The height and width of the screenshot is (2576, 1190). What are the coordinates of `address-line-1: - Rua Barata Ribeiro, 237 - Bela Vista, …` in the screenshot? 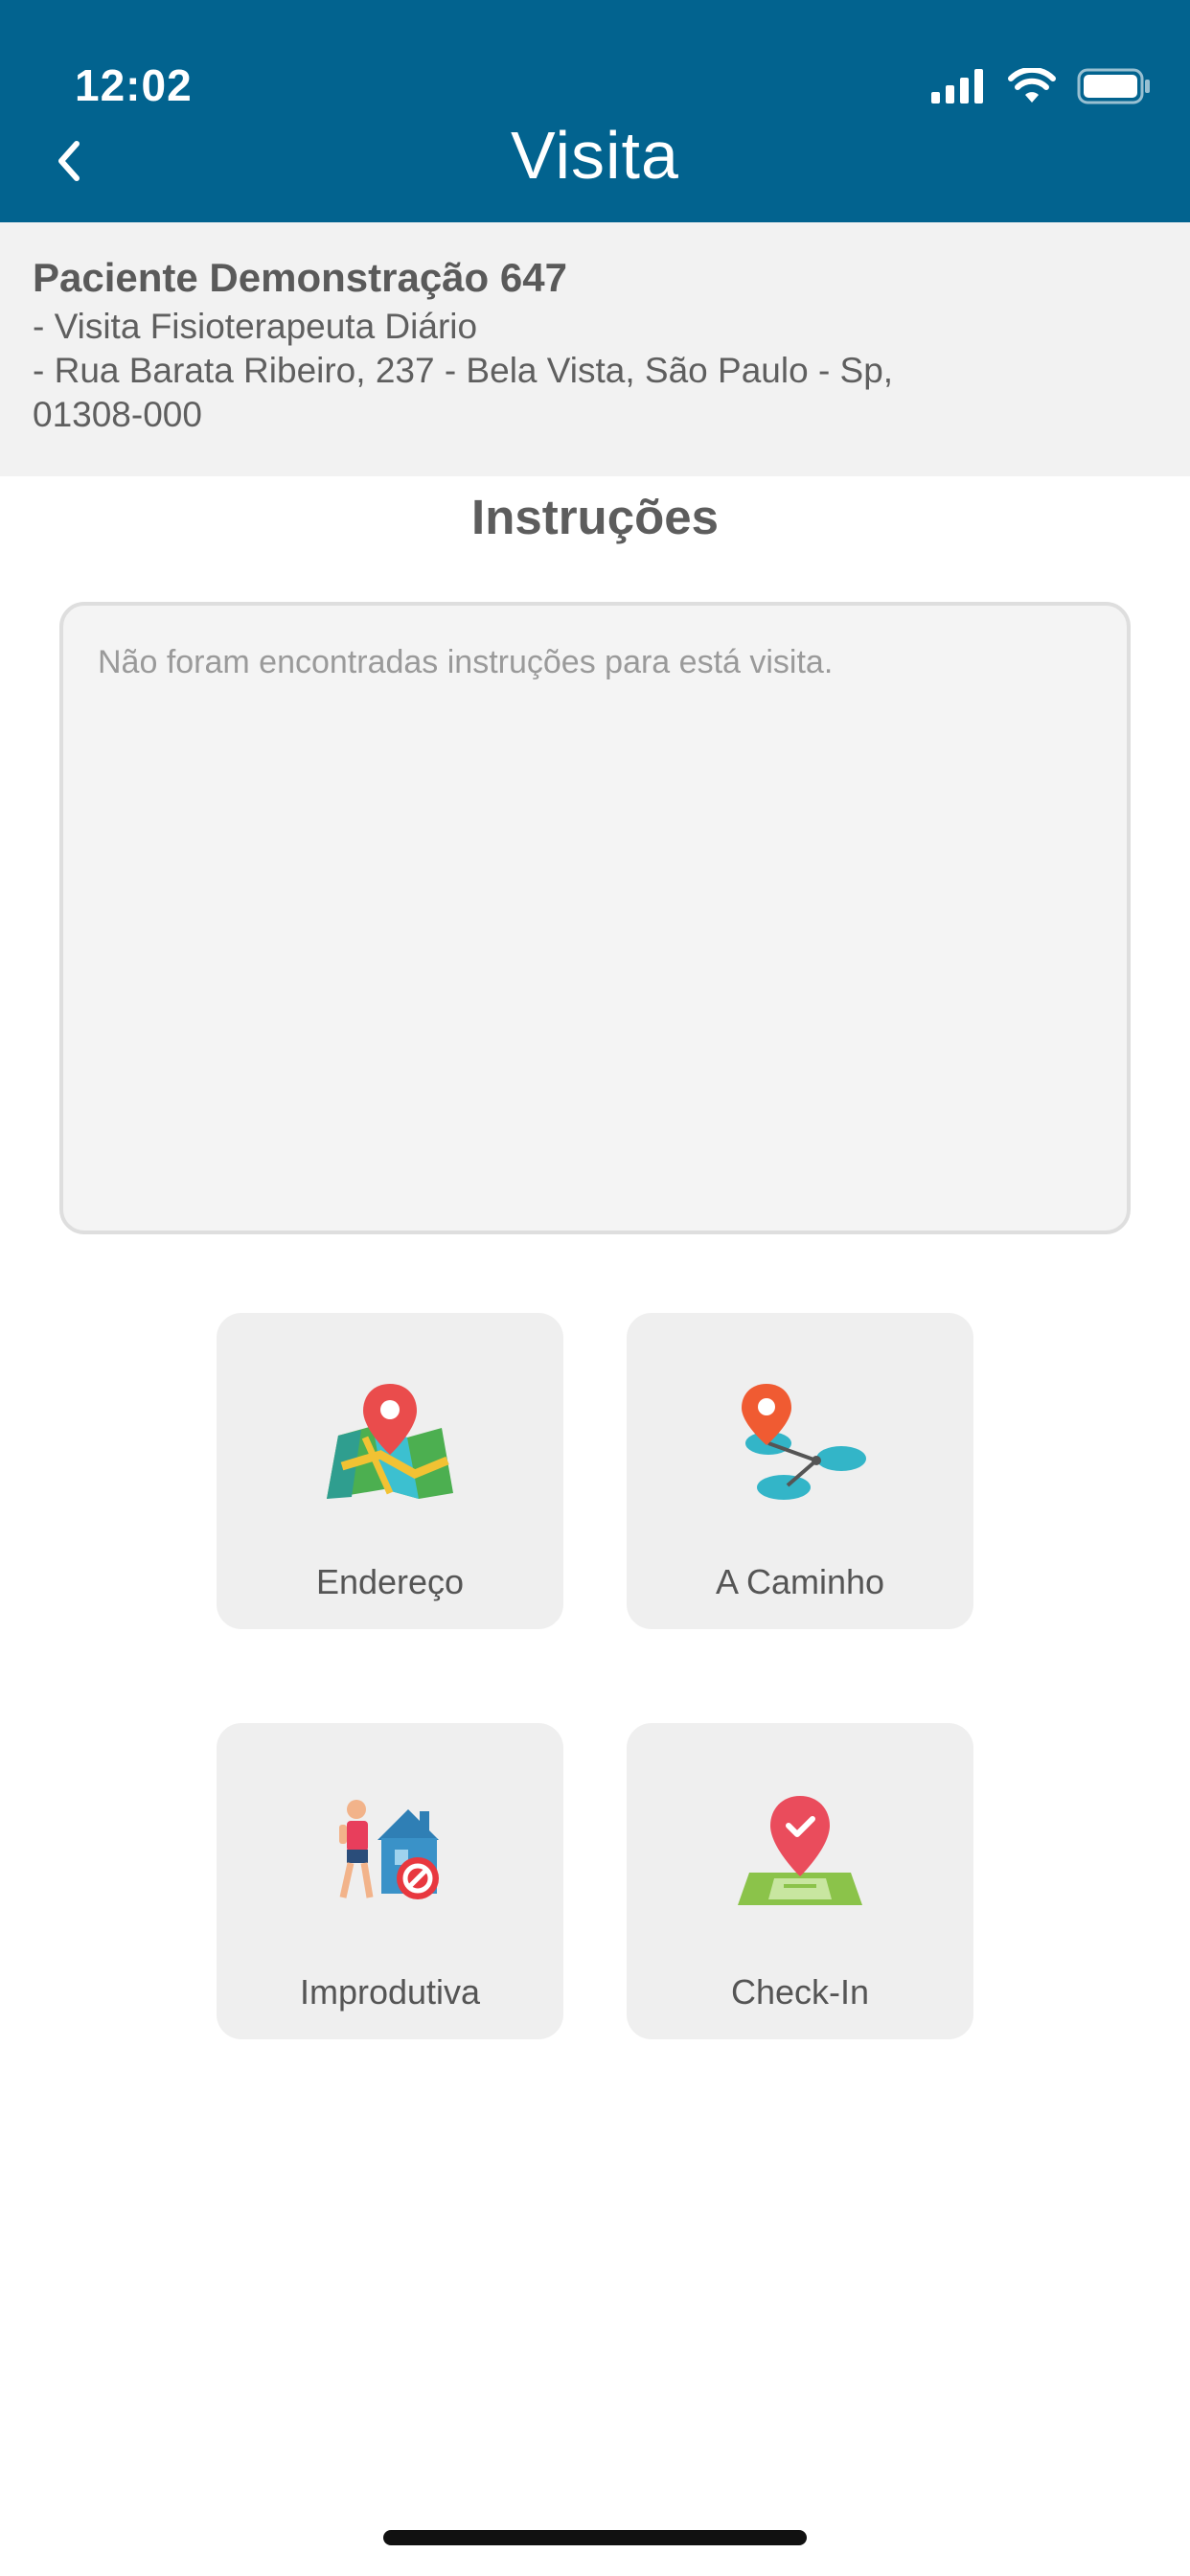 It's located at (464, 370).